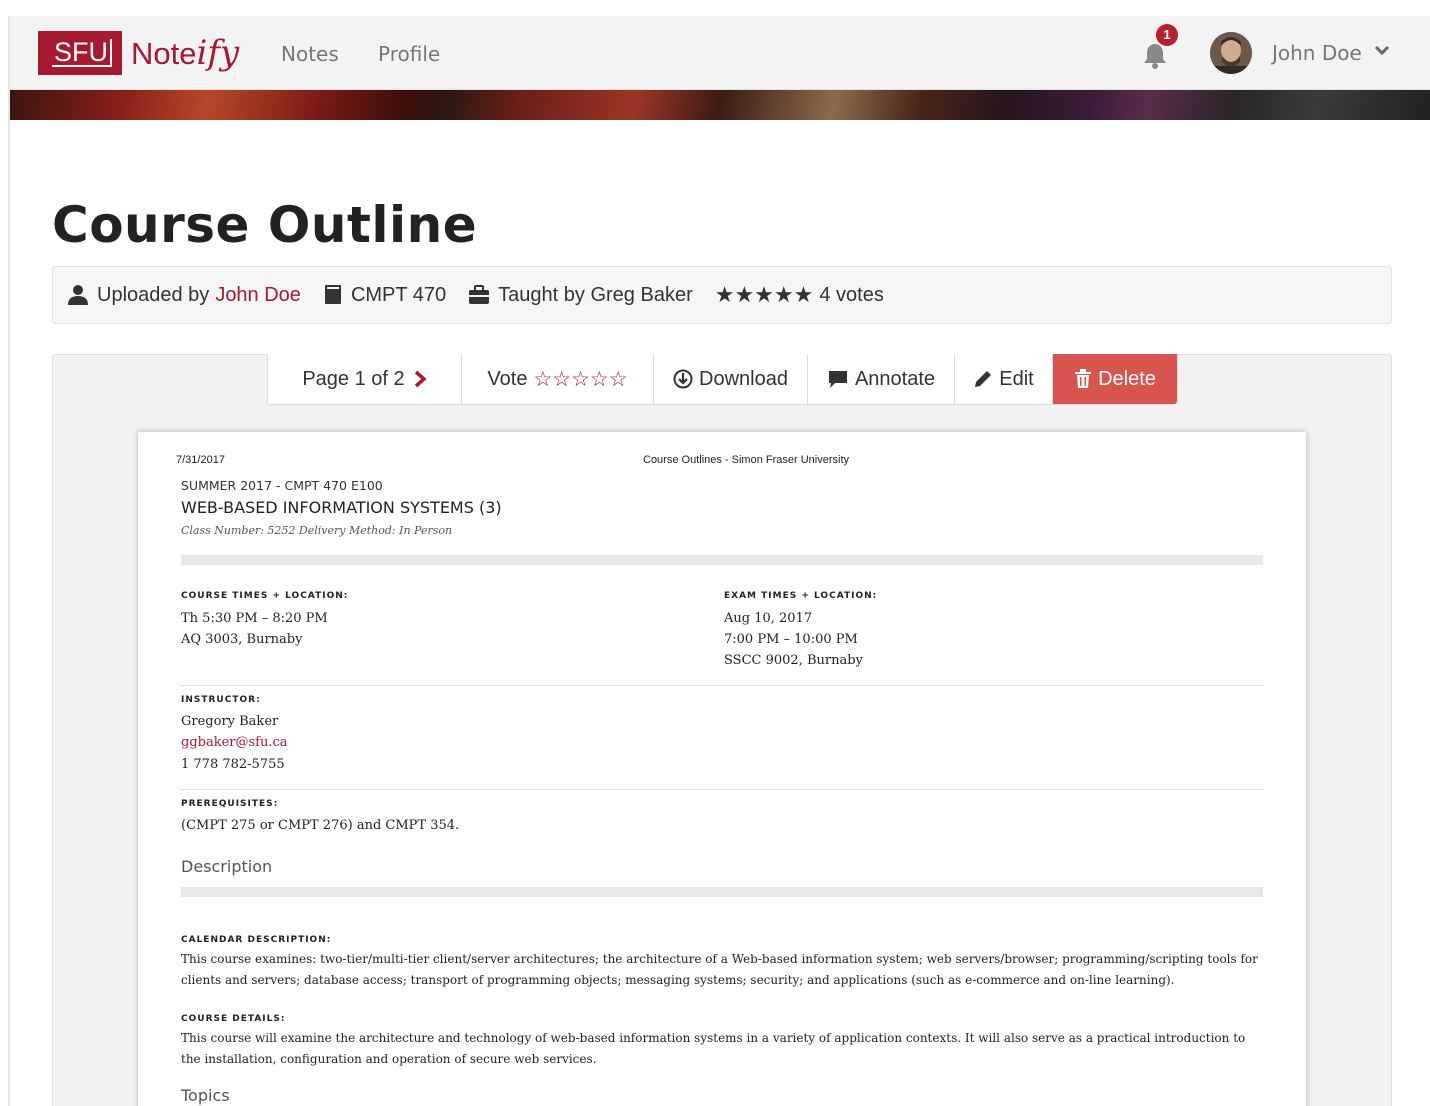  What do you see at coordinates (230, 721) in the screenshot?
I see `instructor-name: Gregory Baker` at bounding box center [230, 721].